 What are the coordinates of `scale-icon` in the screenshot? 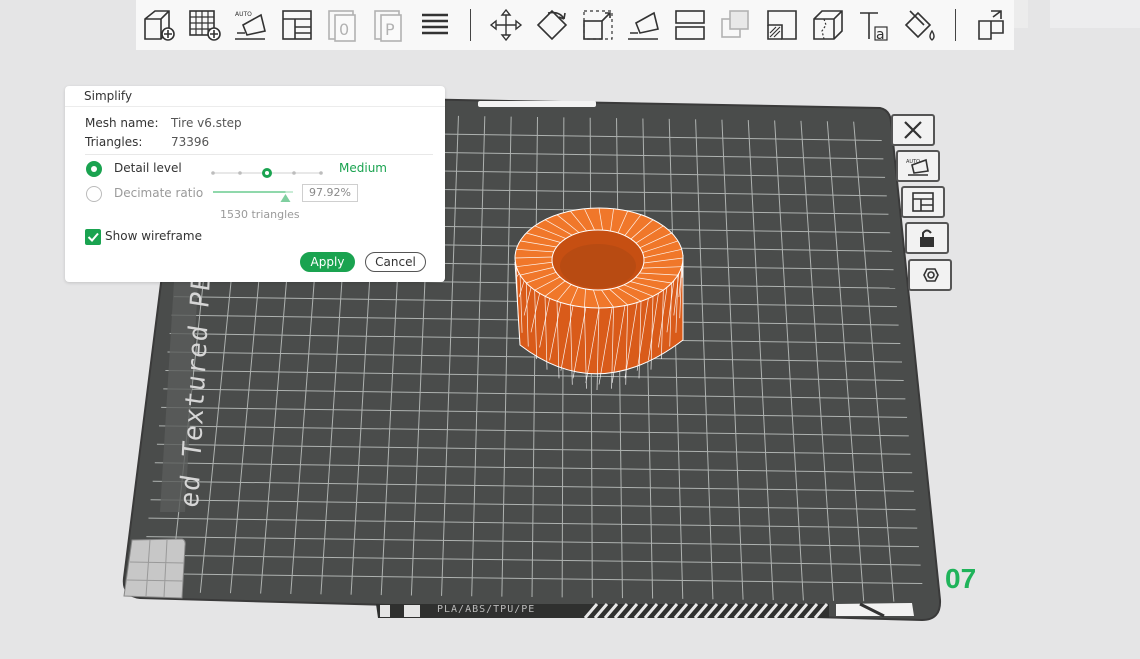 It's located at (598, 25).